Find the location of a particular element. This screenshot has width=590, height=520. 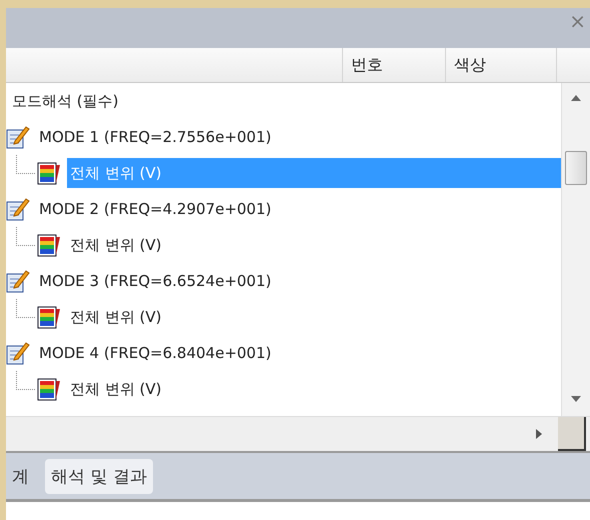

vertical-scrollbar is located at coordinates (575, 249).